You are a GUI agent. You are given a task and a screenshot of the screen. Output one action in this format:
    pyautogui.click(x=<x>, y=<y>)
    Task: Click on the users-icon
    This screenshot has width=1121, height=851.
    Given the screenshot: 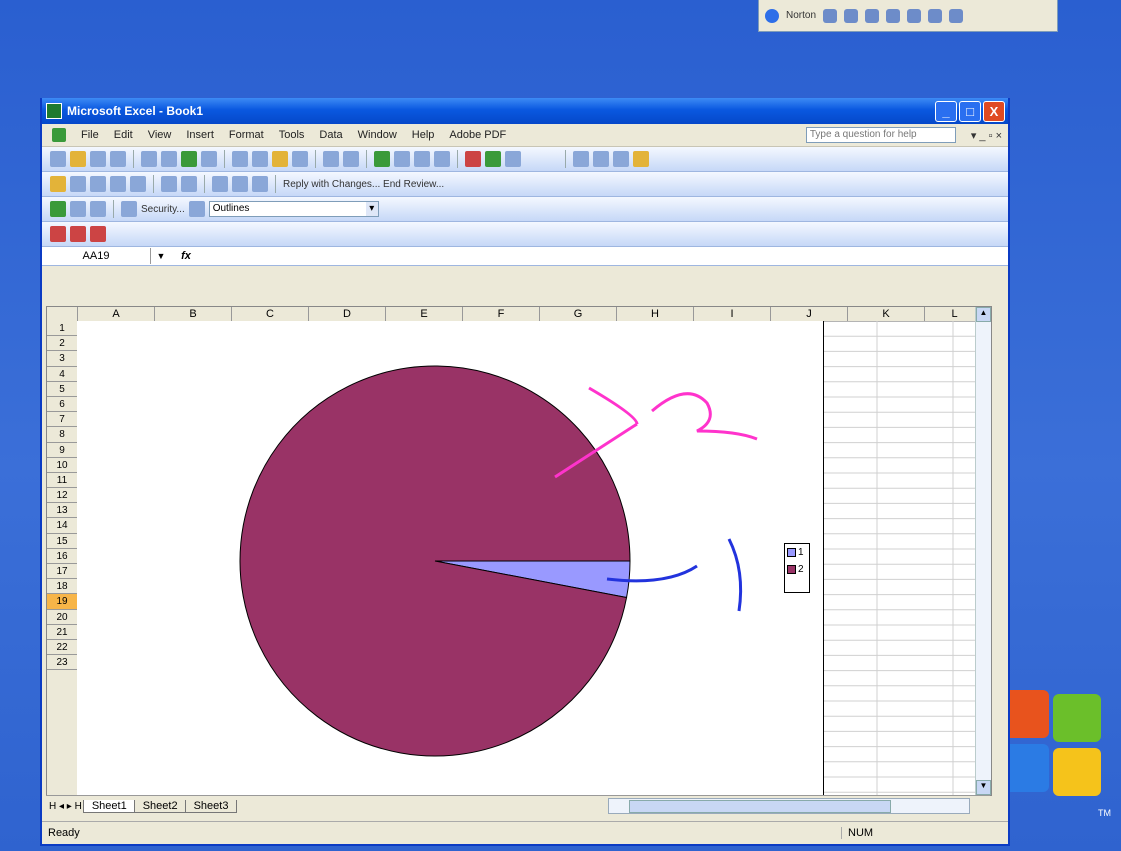 What is the action you would take?
    pyautogui.click(x=956, y=15)
    